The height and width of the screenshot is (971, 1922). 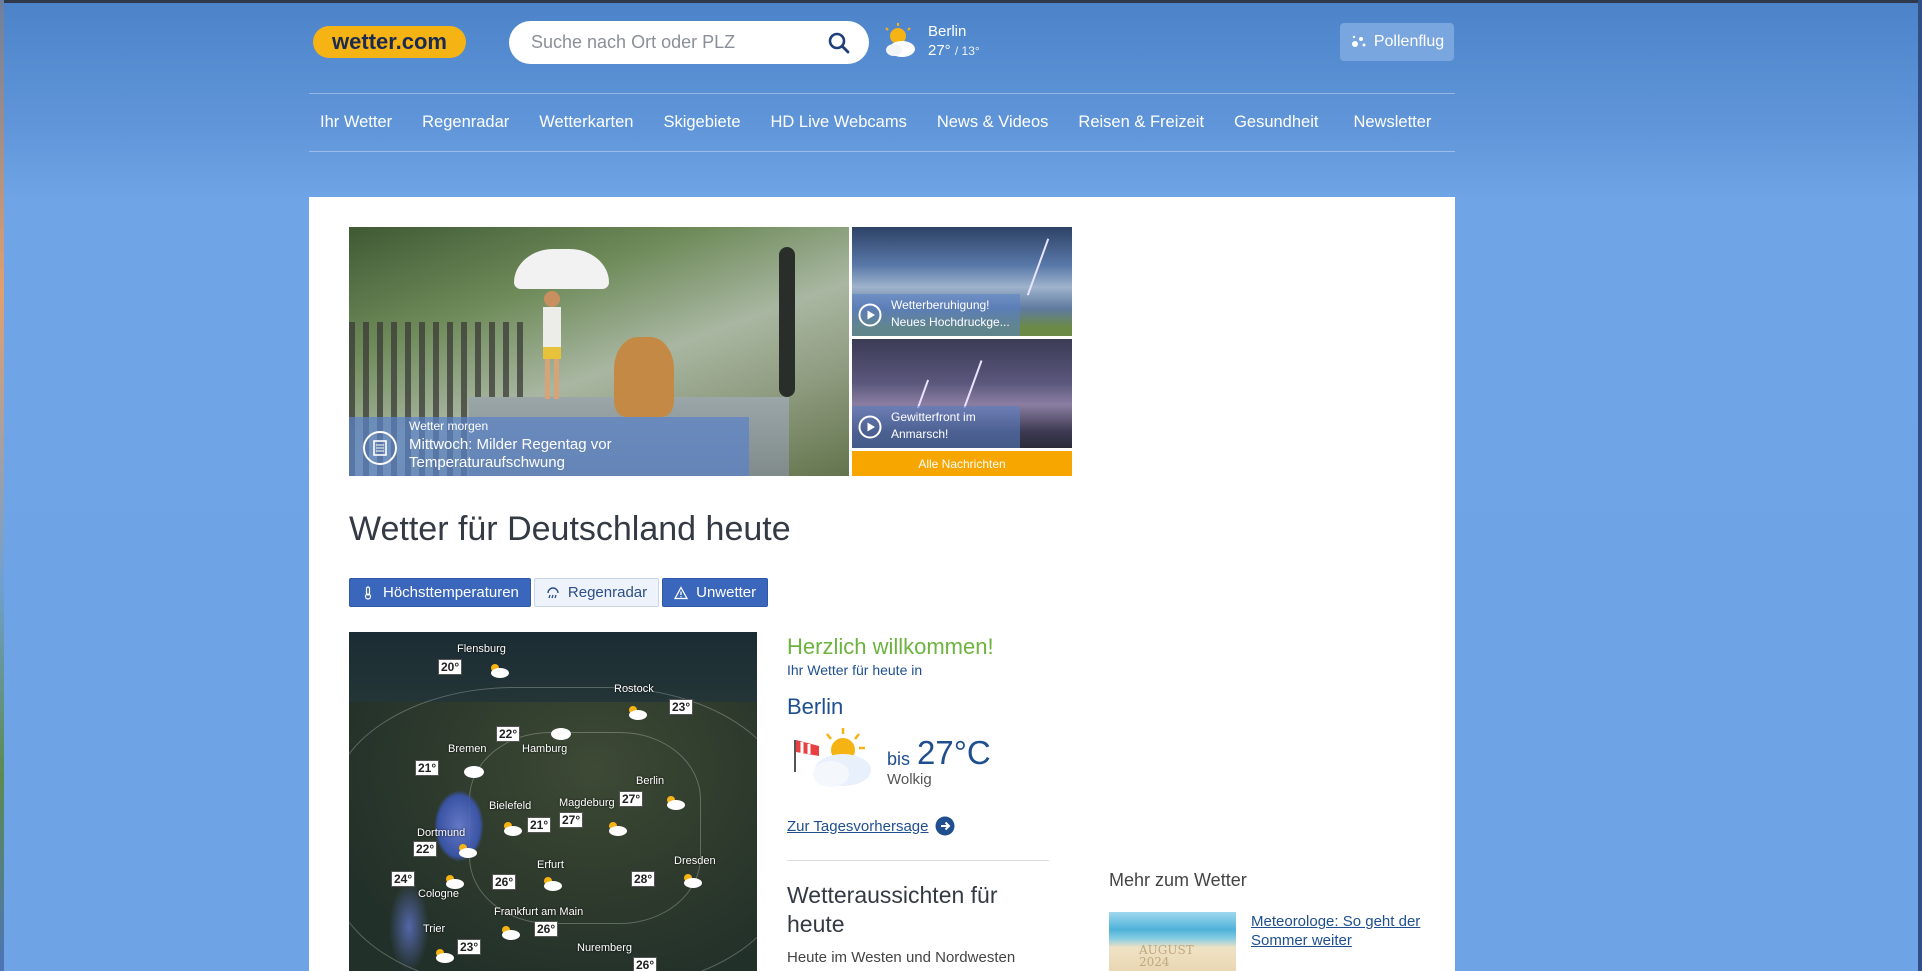 What do you see at coordinates (481, 649) in the screenshot?
I see `map-city-flensburg: Flensburg` at bounding box center [481, 649].